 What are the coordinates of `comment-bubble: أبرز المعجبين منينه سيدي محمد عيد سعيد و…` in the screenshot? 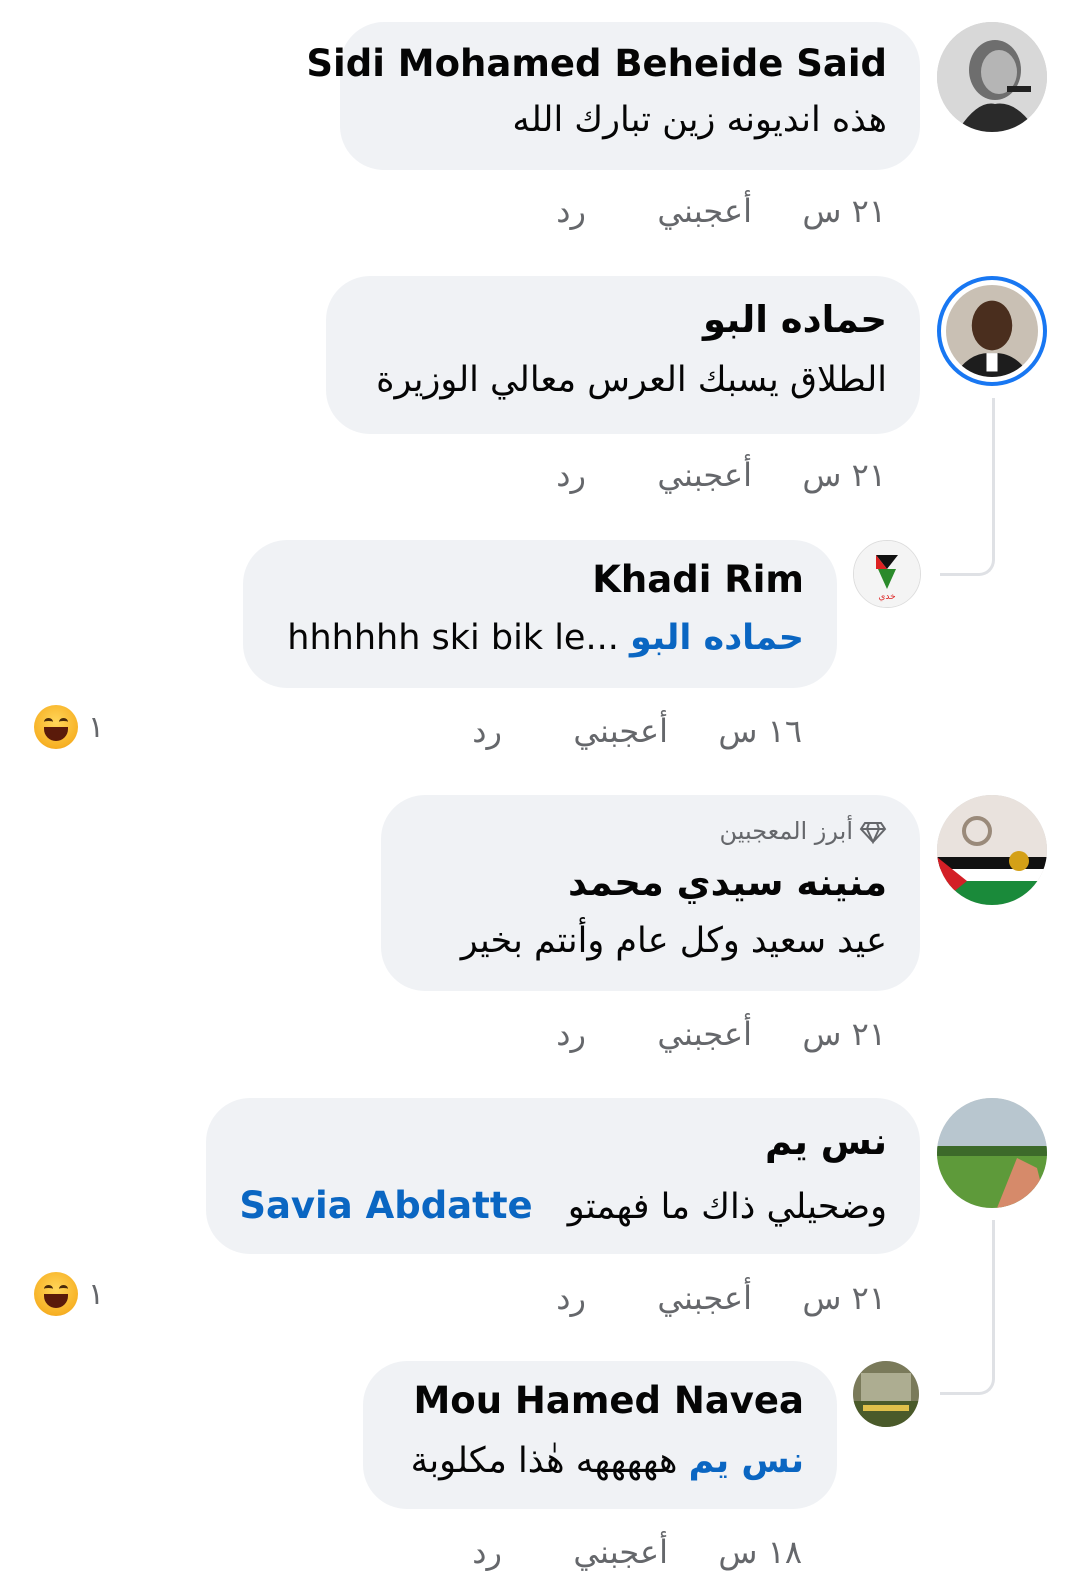 It's located at (650, 893).